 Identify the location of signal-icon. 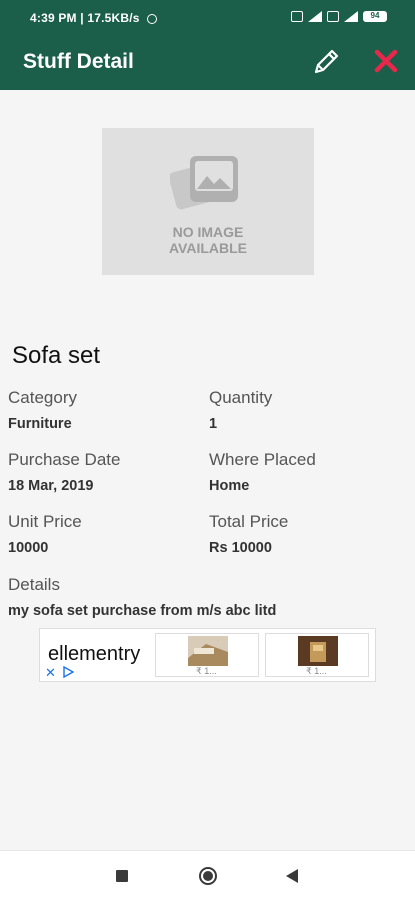
(315, 16).